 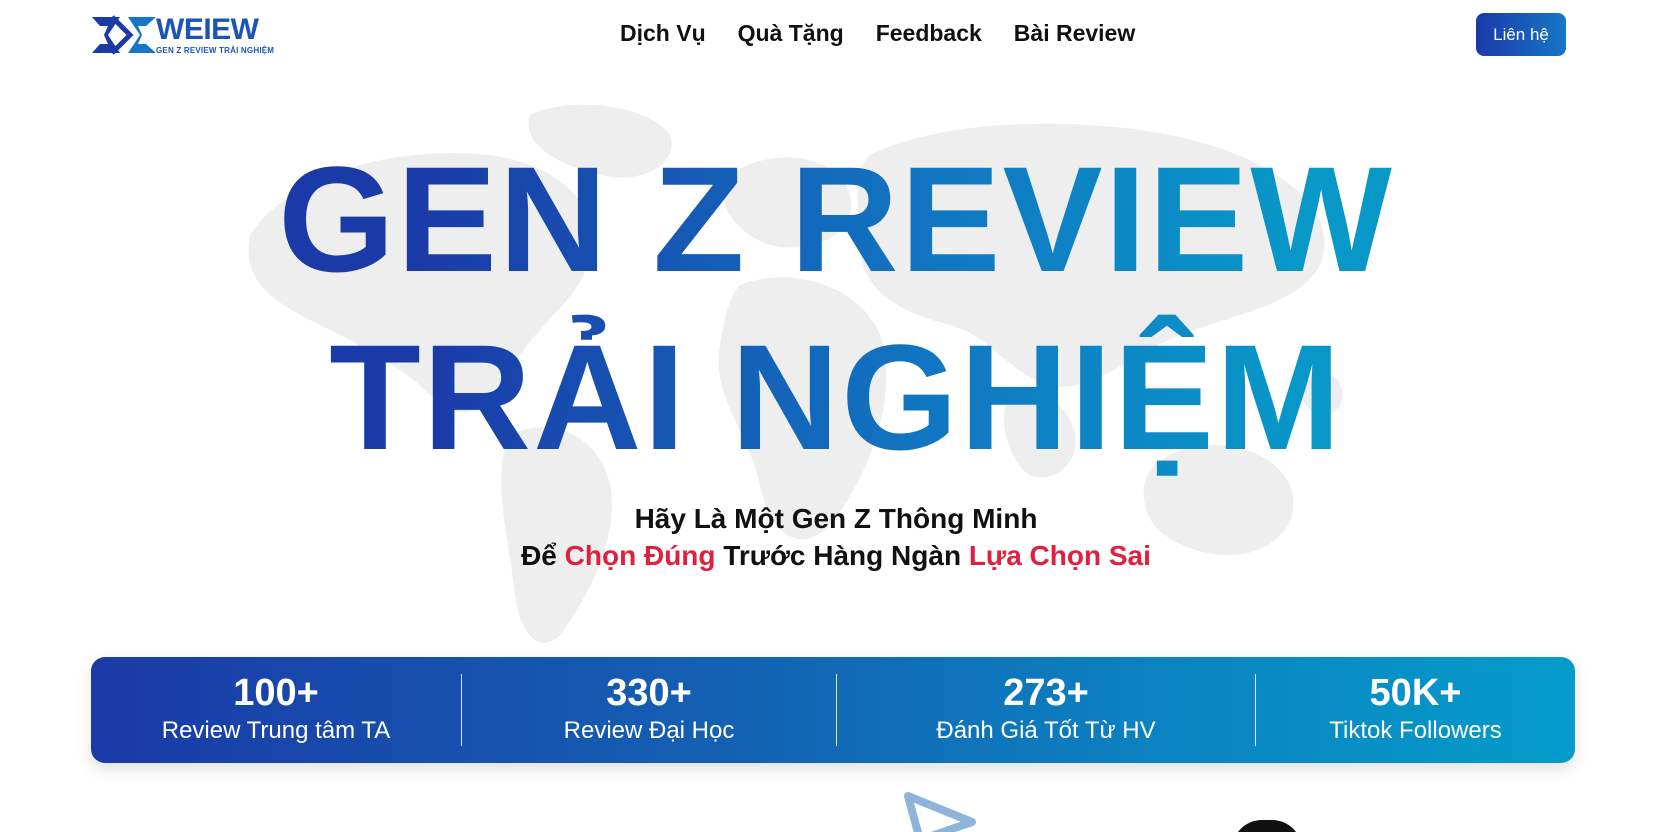 I want to click on logo-tagline: GEN Z REVIEW TRẢI NGHIỆM, so click(x=215, y=50).